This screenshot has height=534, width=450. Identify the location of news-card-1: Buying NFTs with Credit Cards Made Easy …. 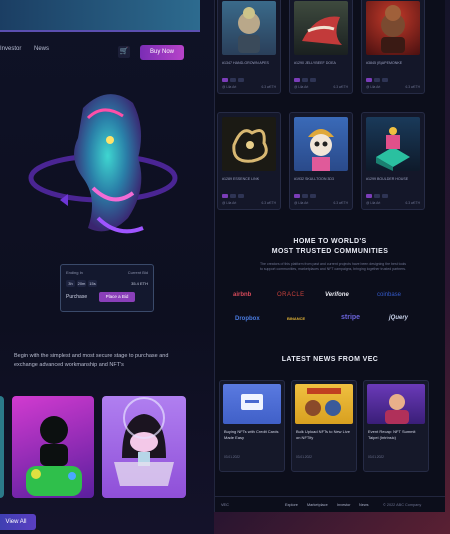
(252, 426).